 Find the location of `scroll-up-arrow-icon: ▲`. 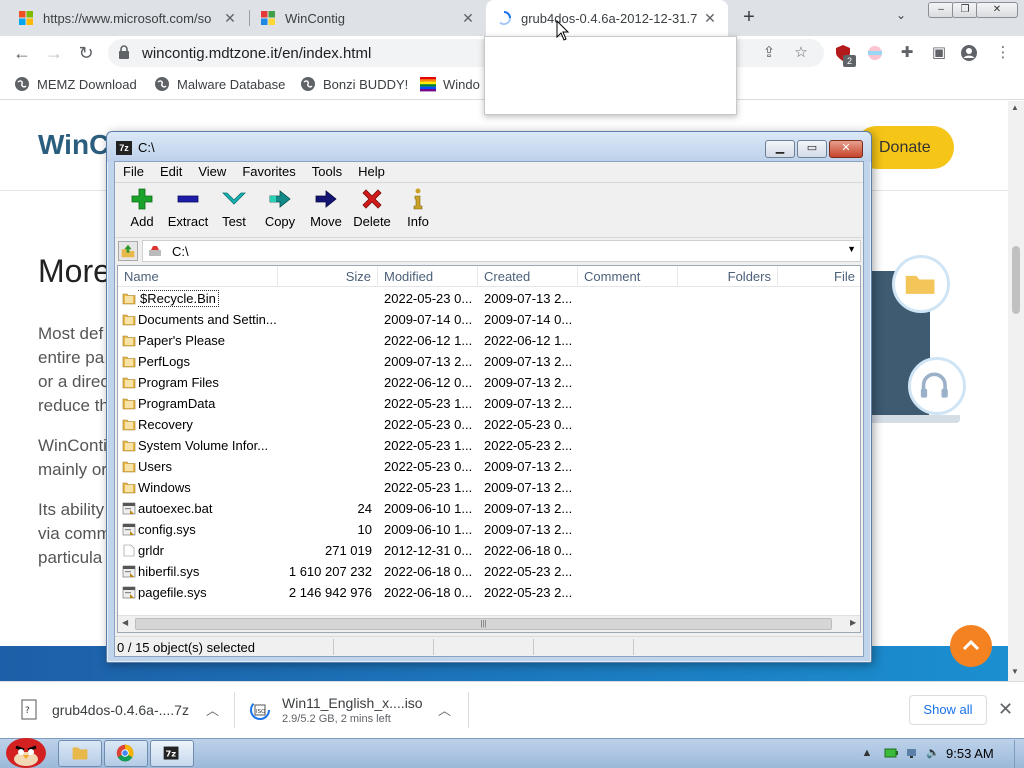

scroll-up-arrow-icon: ▲ is located at coordinates (1015, 107).